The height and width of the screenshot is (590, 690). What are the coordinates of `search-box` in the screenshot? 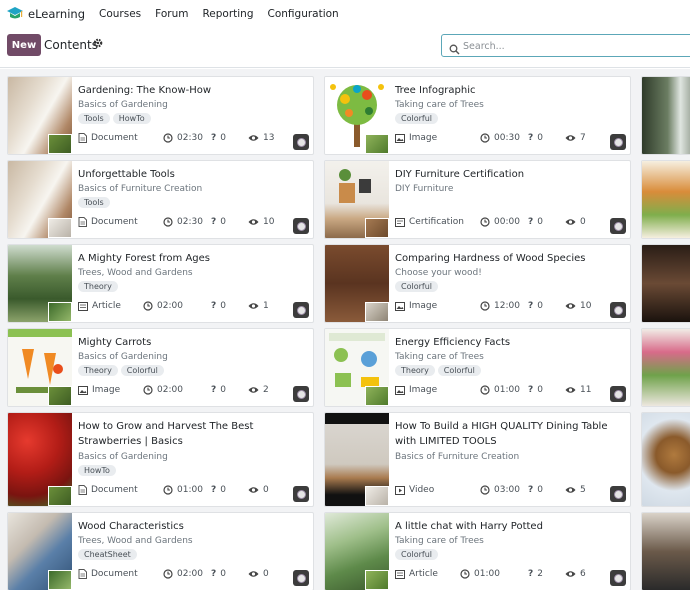 It's located at (565, 45).